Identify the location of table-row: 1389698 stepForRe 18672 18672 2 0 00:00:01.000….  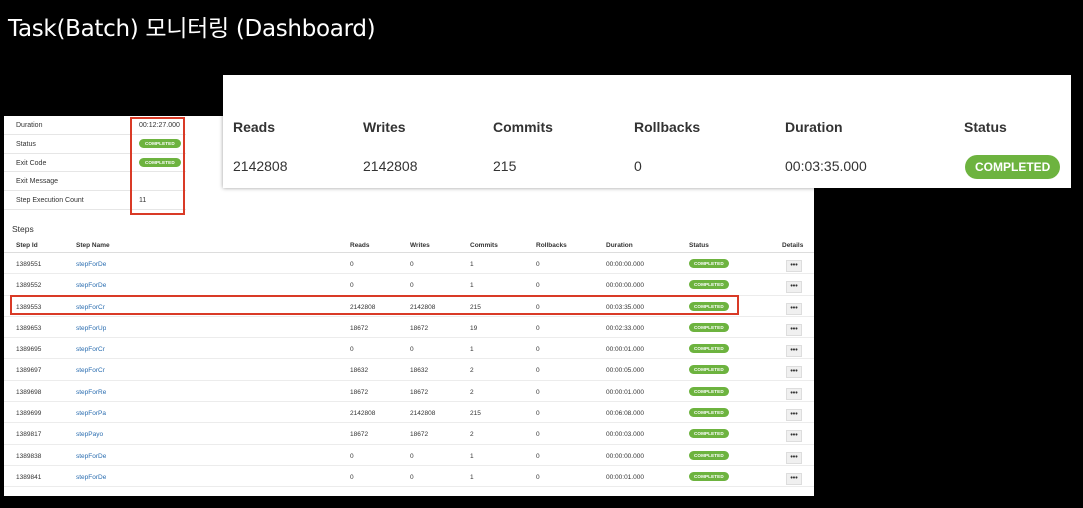
(409, 392).